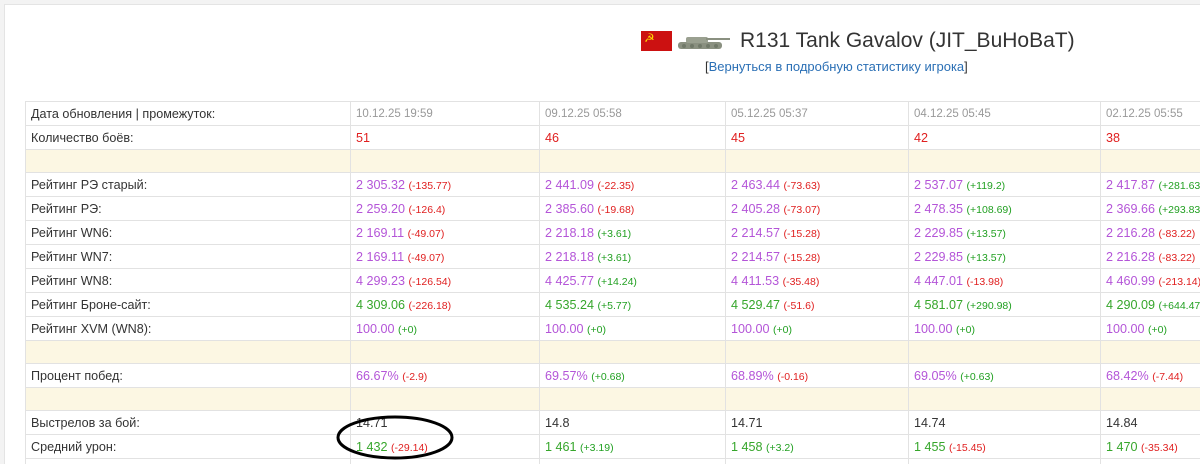 The width and height of the screenshot is (1200, 464). What do you see at coordinates (938, 281) in the screenshot?
I see `stat-value: 4 447.01` at bounding box center [938, 281].